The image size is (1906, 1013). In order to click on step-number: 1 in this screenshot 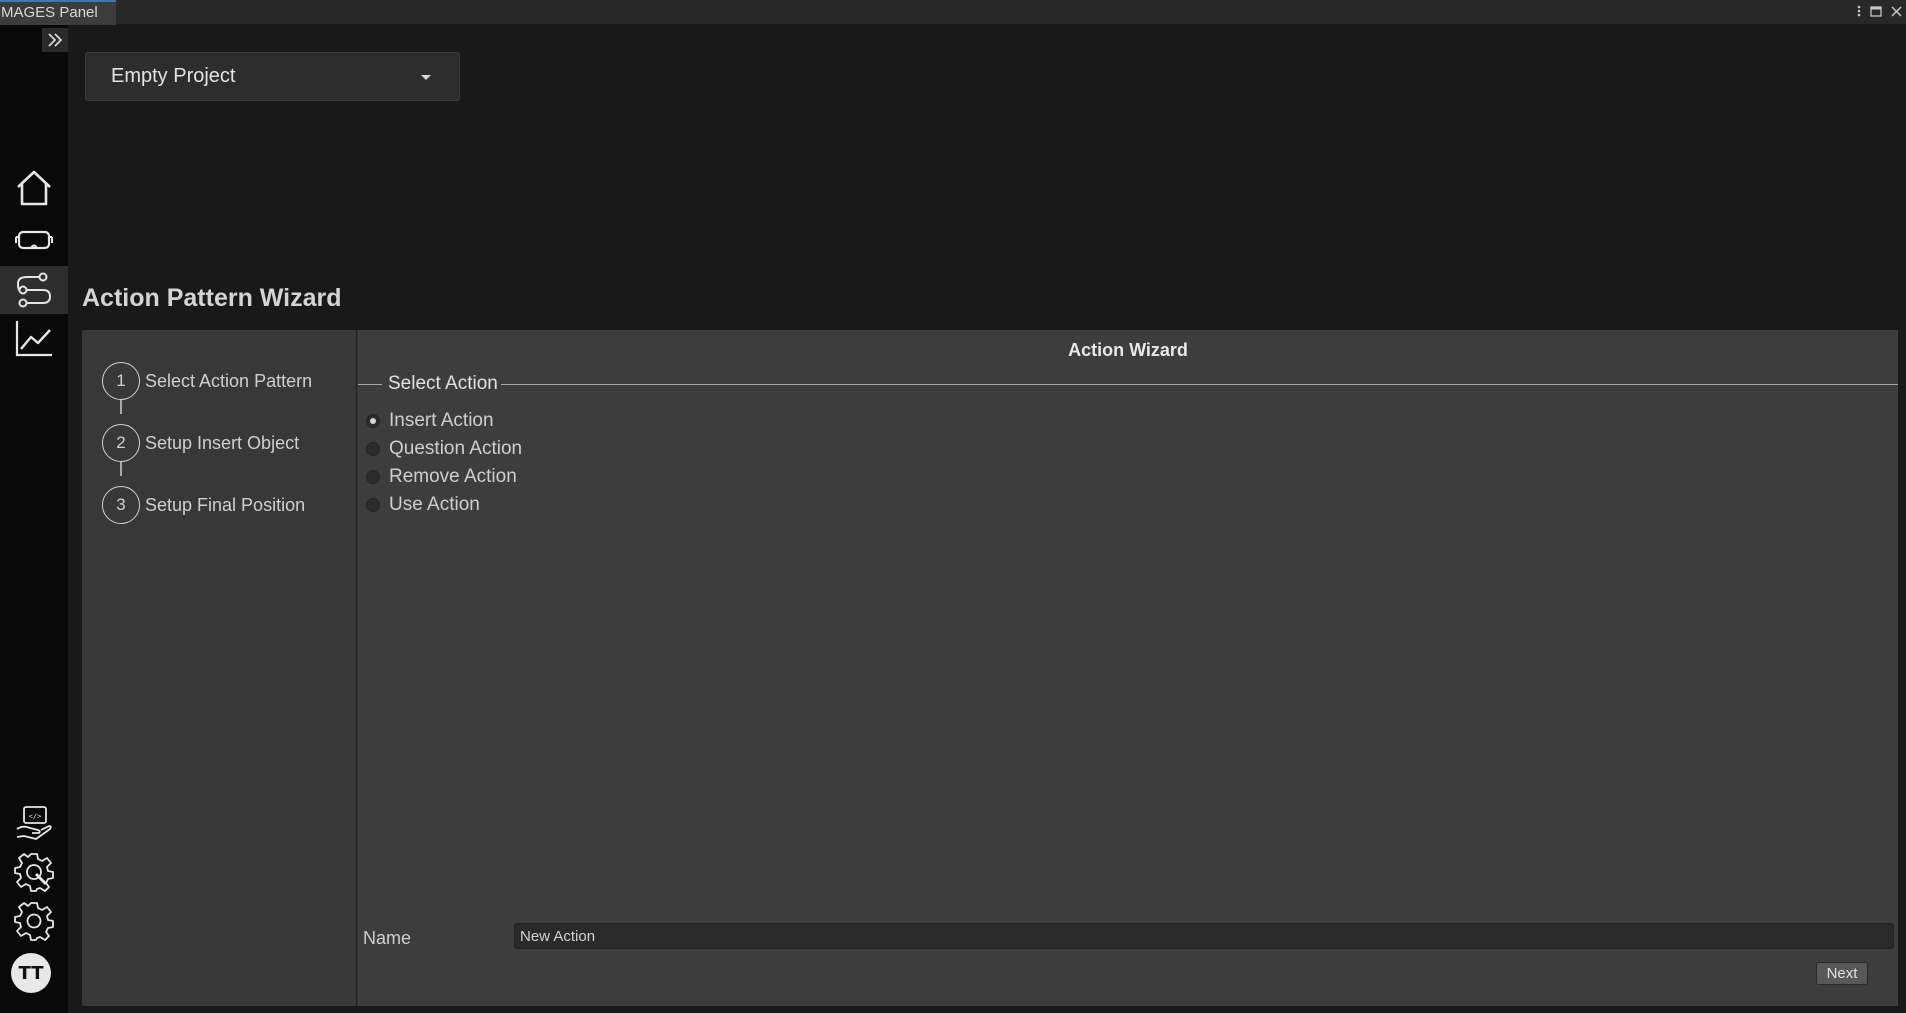, I will do `click(121, 381)`.